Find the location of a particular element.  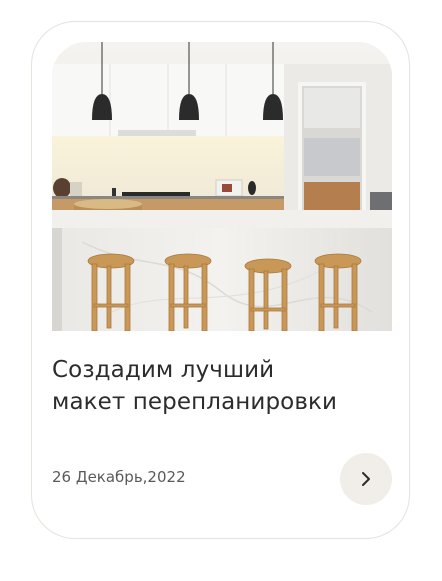

card-title-line1: Создадим лучший is located at coordinates (163, 370).